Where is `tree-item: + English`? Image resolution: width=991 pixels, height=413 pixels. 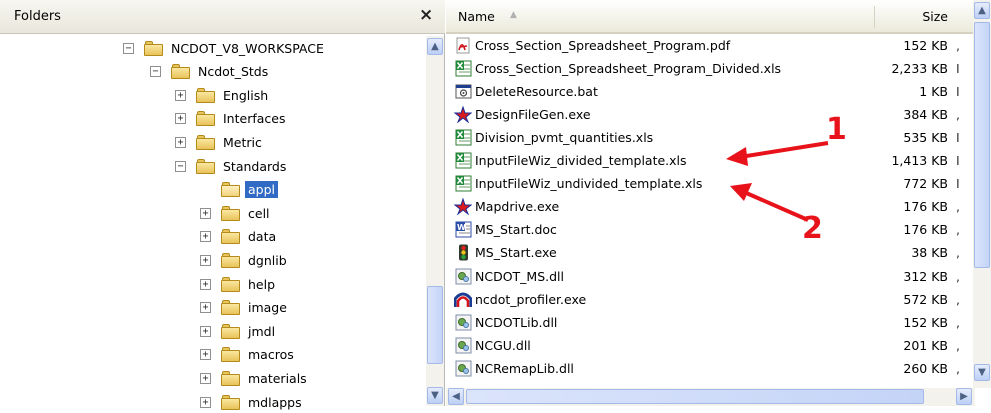
tree-item: + English is located at coordinates (223, 95).